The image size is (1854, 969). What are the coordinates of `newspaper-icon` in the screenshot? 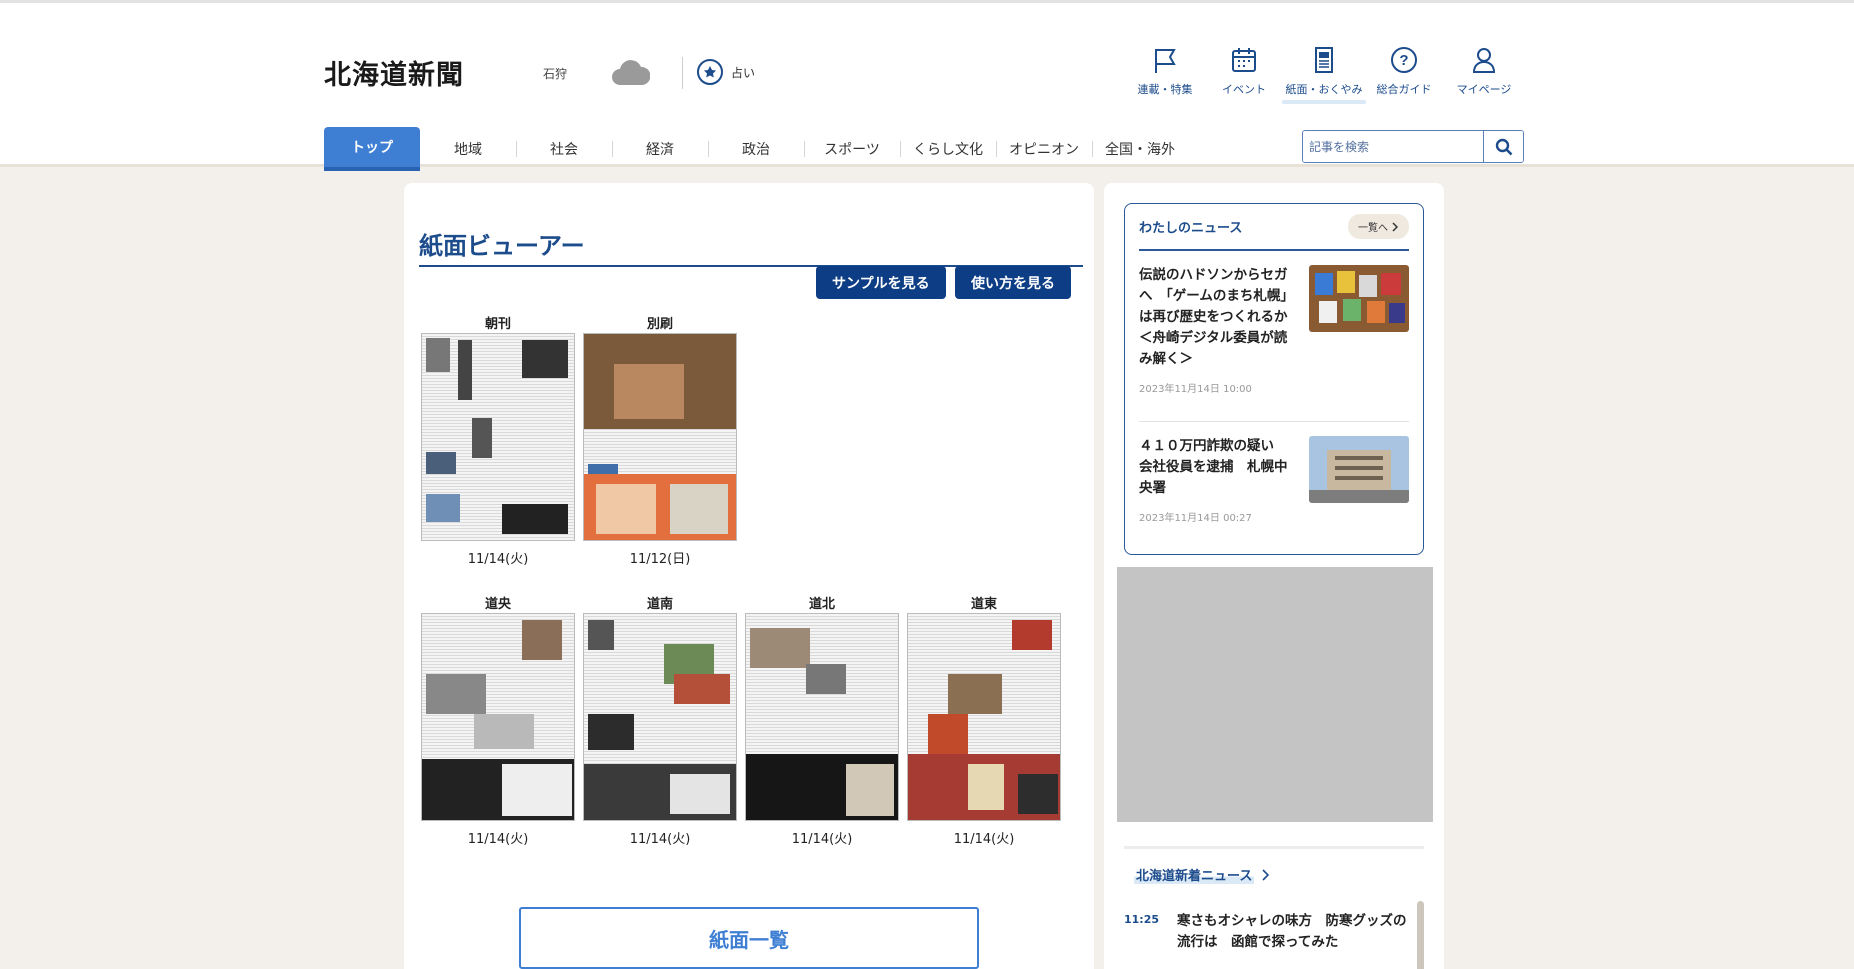 It's located at (1324, 60).